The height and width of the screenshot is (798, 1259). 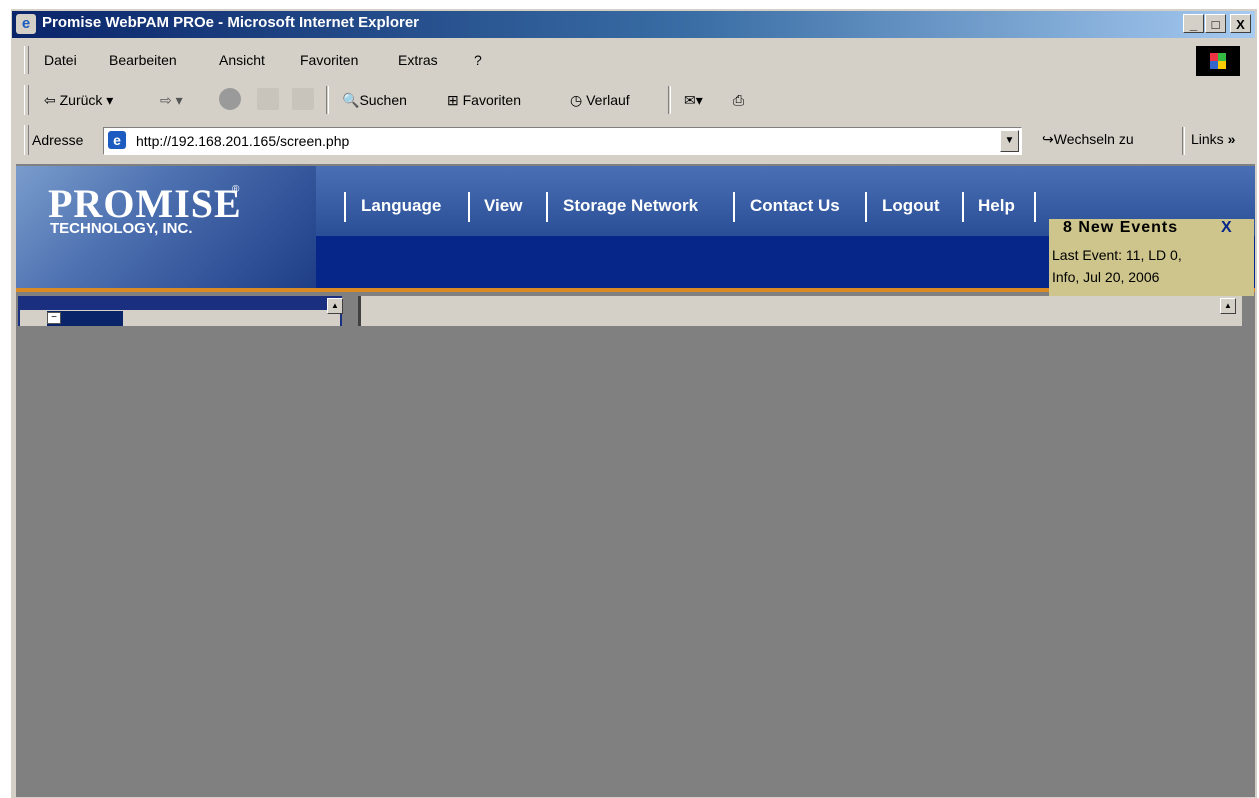 I want to click on event-popup-line: Last Event: 11, LD 0,, so click(x=1117, y=255).